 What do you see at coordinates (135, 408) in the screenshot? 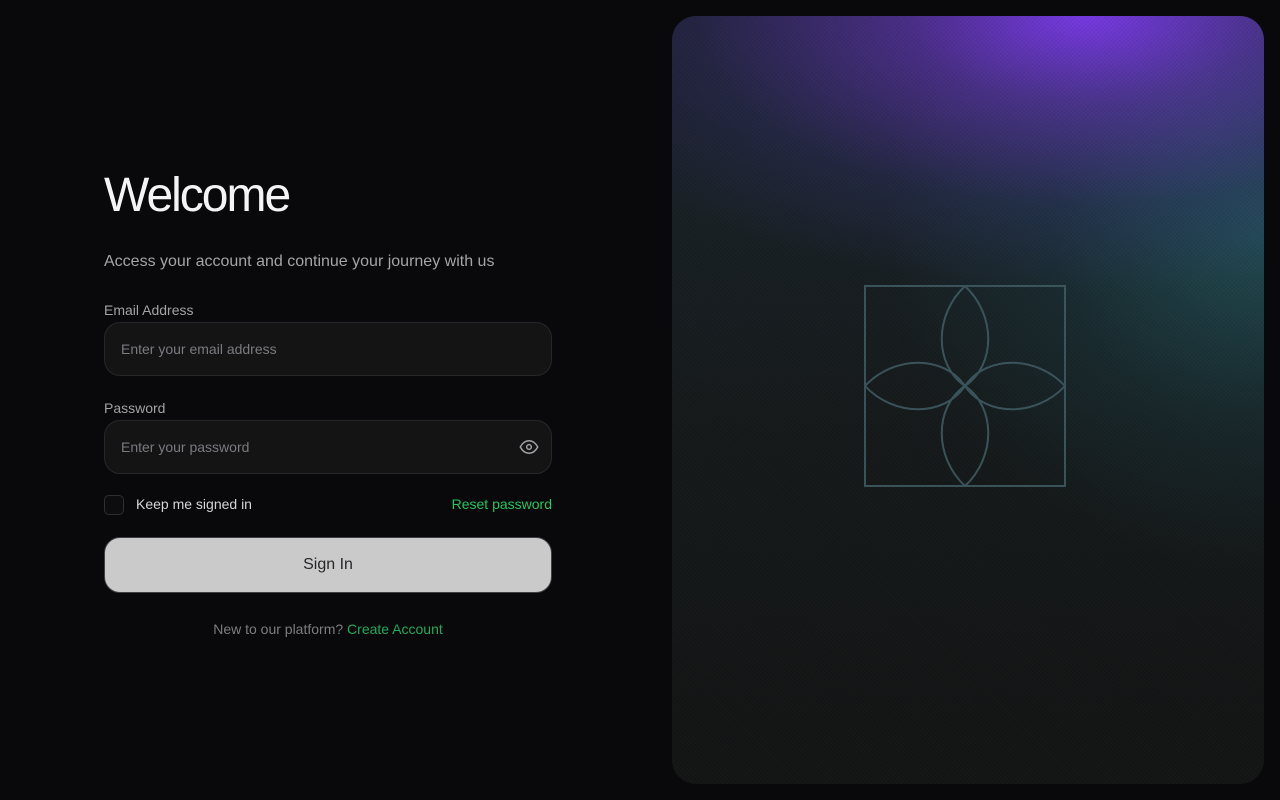
I see `password-label: Password` at bounding box center [135, 408].